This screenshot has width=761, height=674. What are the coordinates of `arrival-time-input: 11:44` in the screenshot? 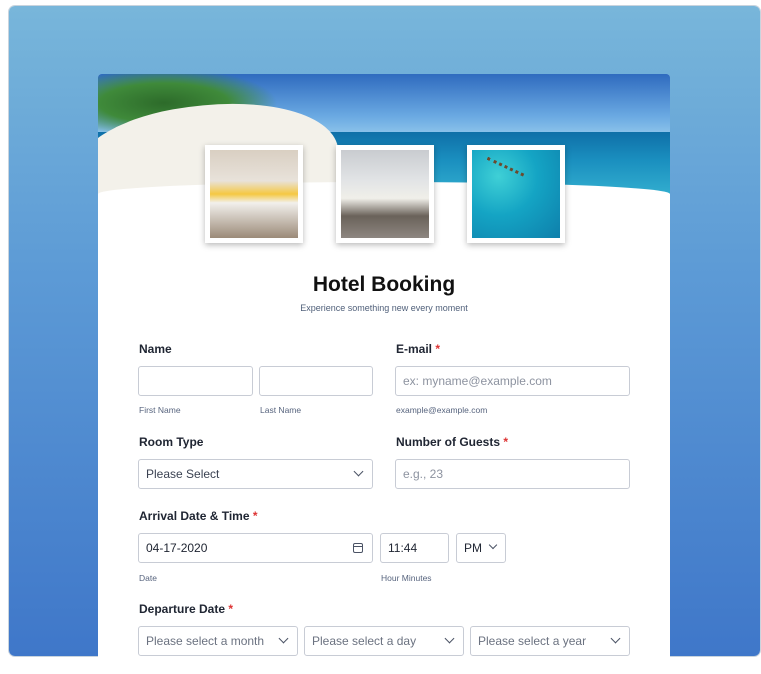 It's located at (414, 548).